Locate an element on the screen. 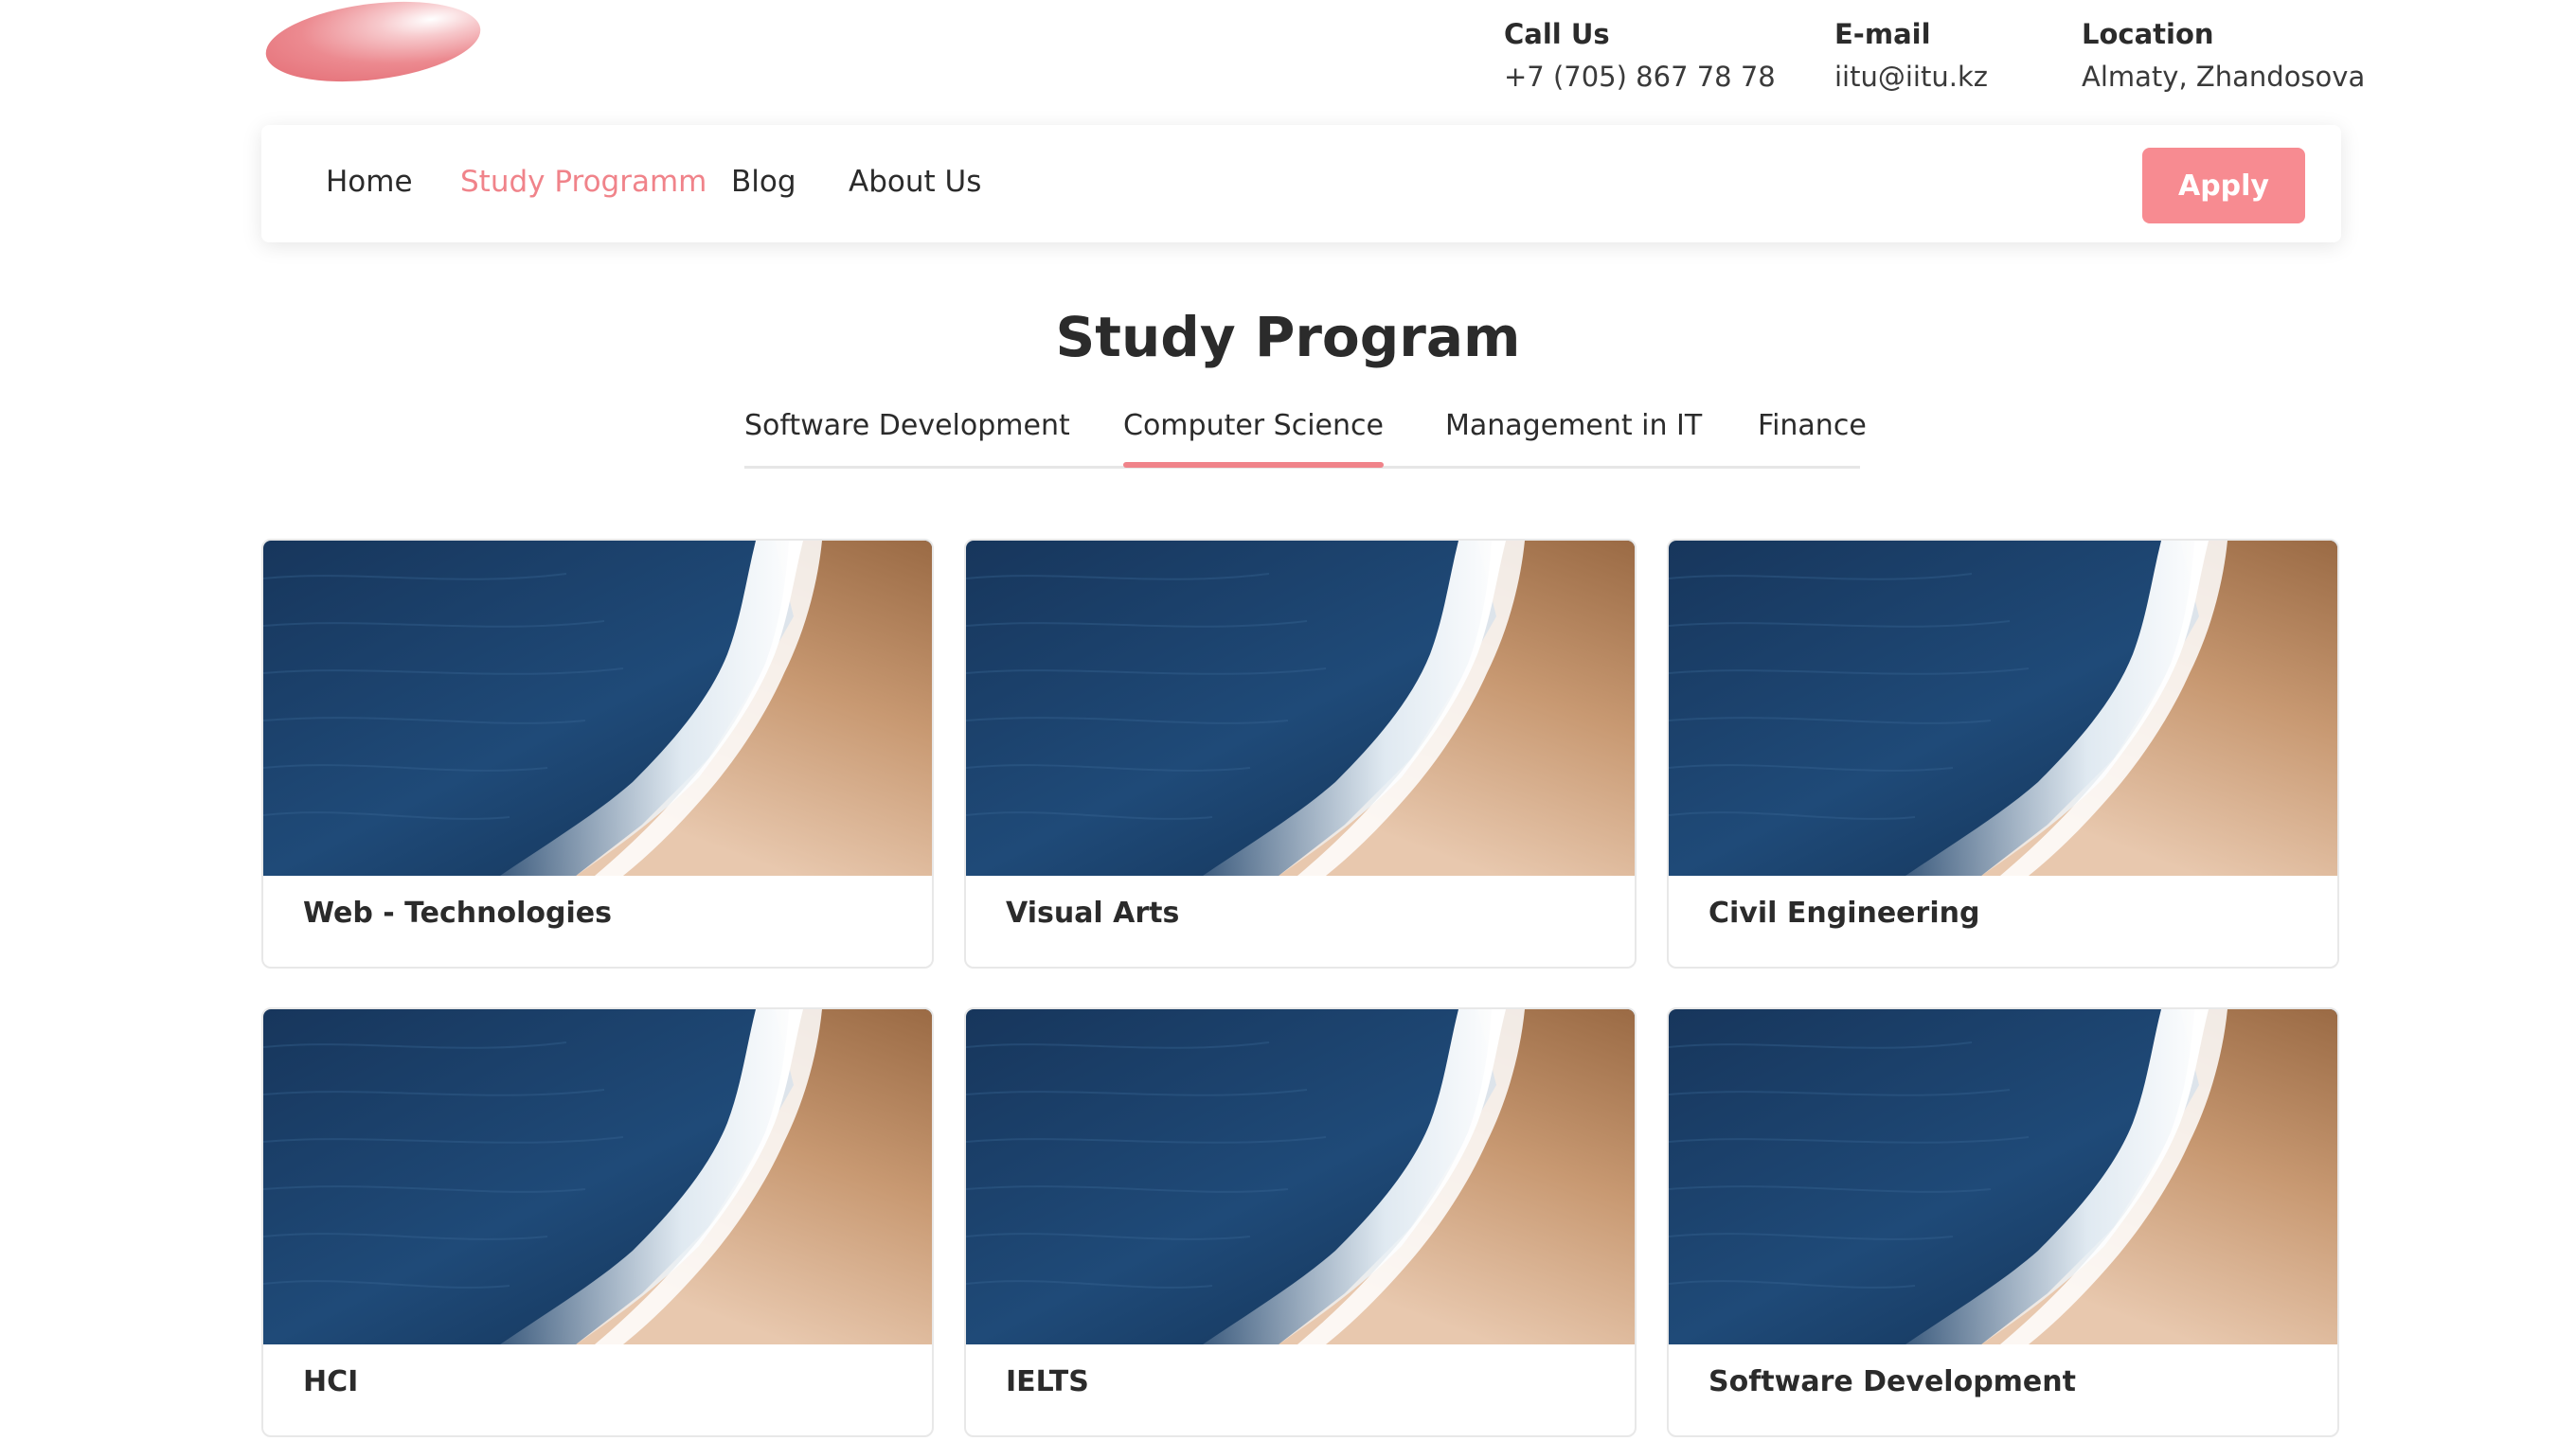 This screenshot has width=2576, height=1441. program-card-title: Web - Technologies is located at coordinates (457, 913).